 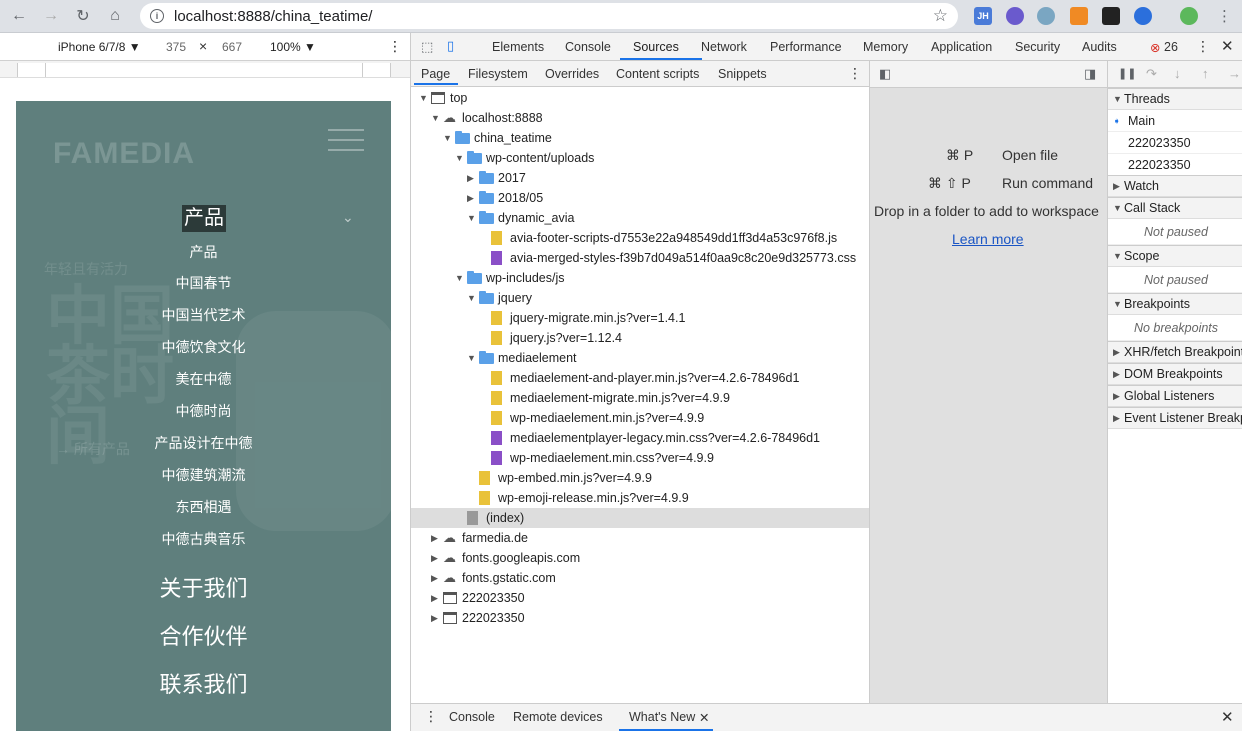 I want to click on close-icon: ✕, so click(x=1227, y=46).